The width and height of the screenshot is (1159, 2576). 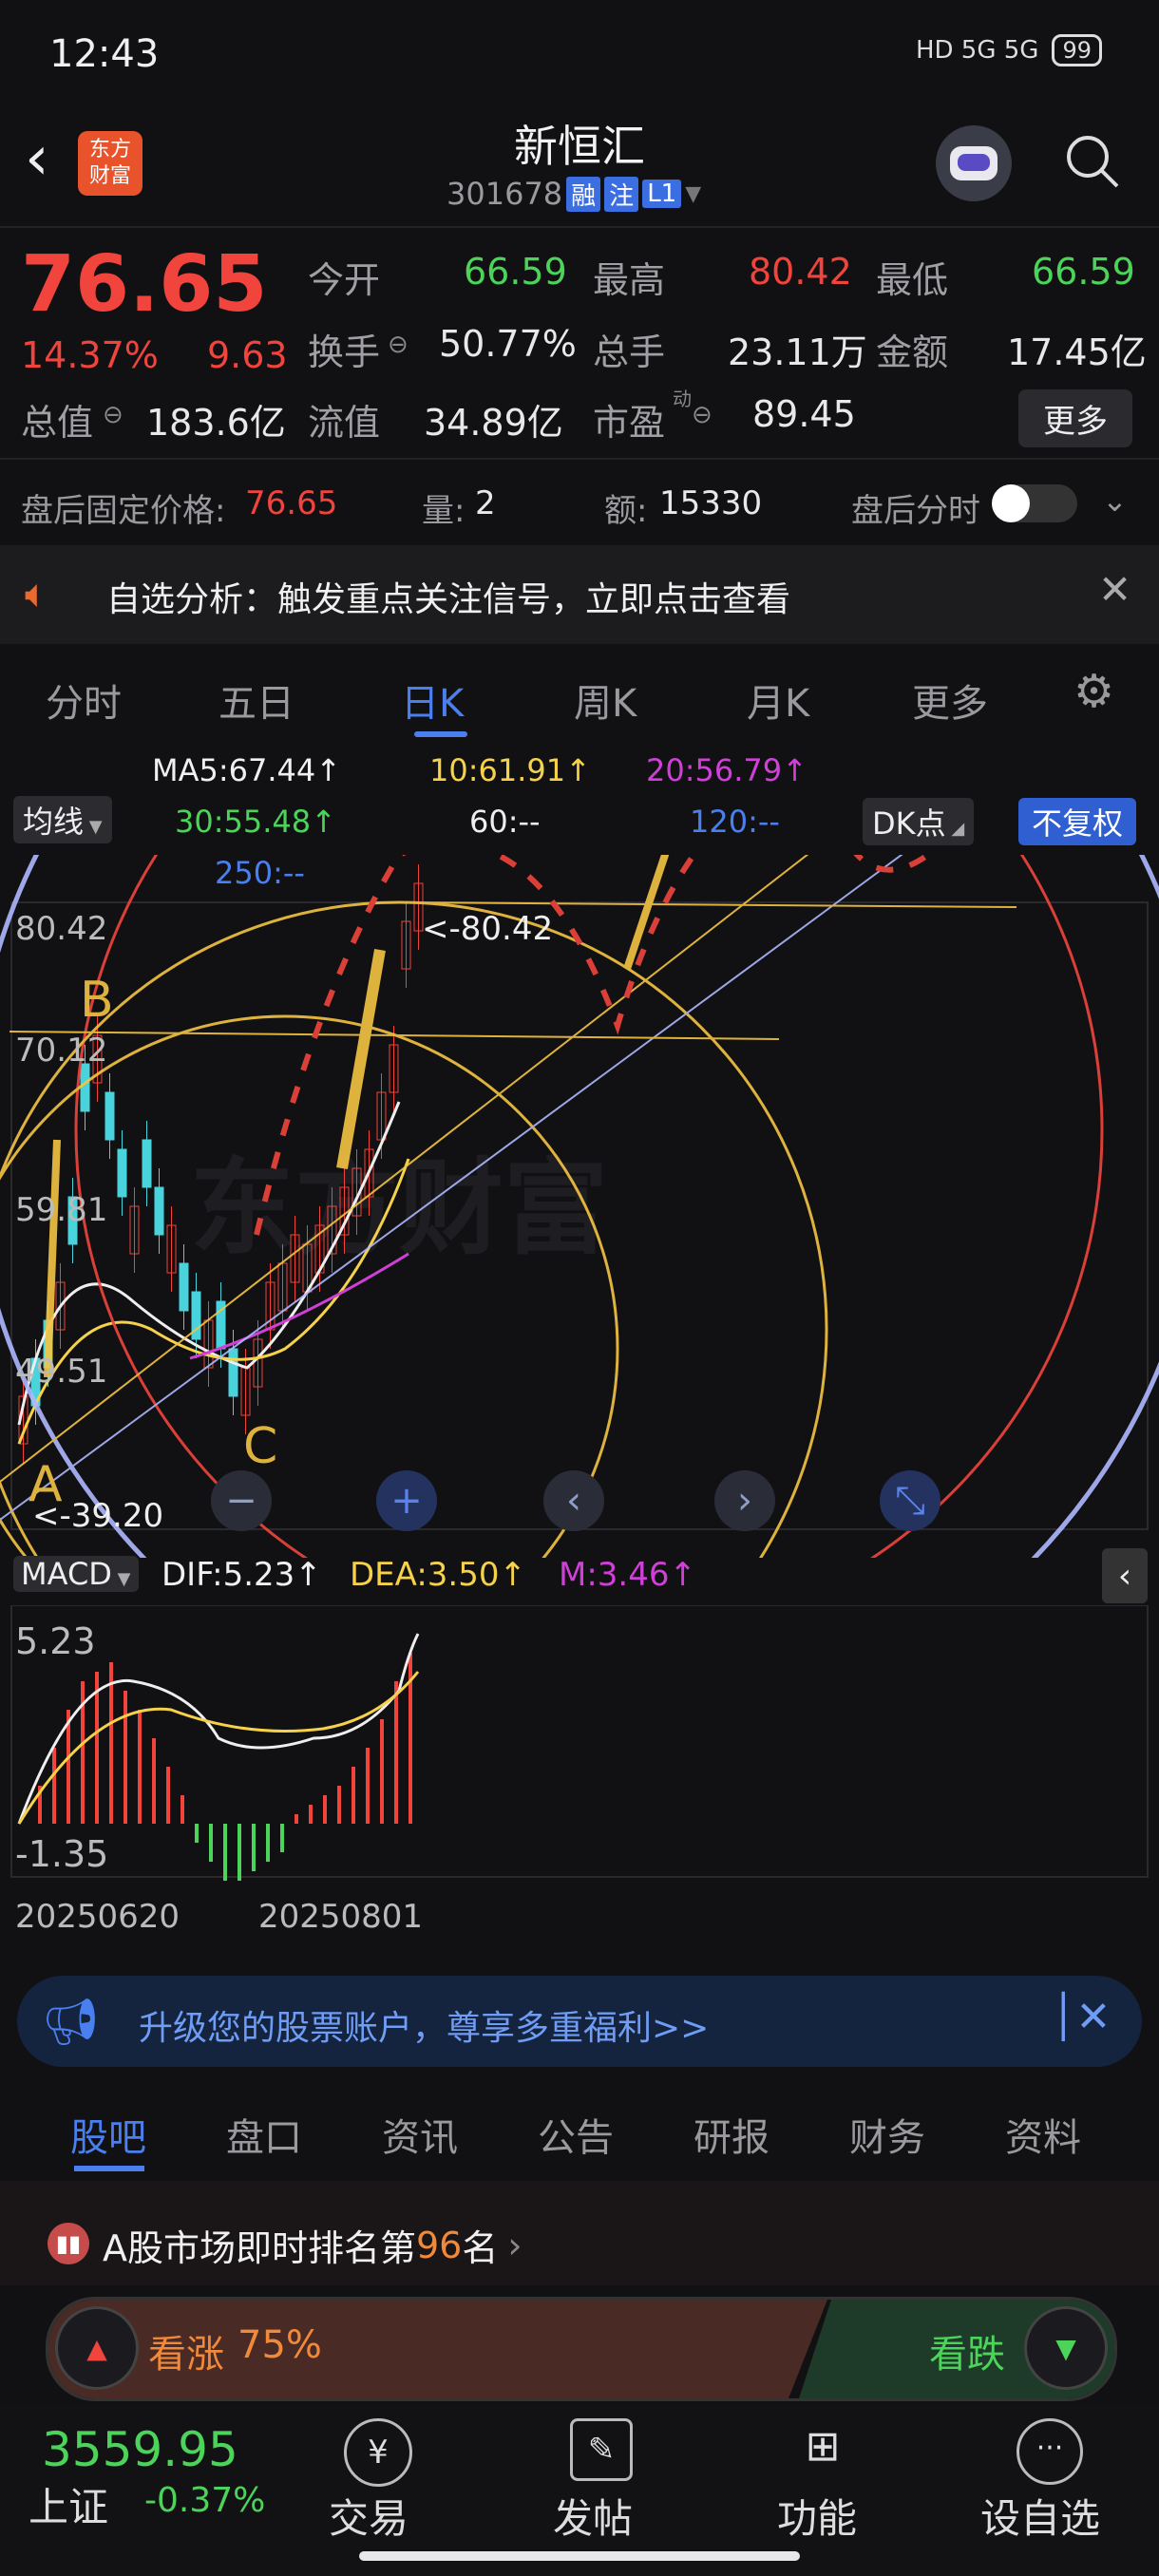 What do you see at coordinates (1091, 160) in the screenshot?
I see `search-icon` at bounding box center [1091, 160].